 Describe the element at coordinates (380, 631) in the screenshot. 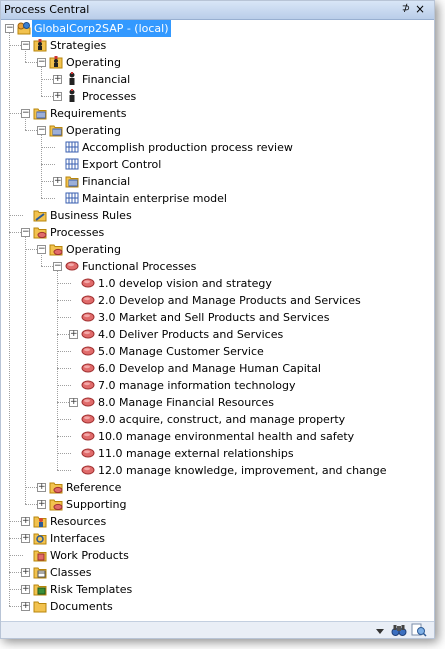

I see `dropdown-arrow-icon` at that location.